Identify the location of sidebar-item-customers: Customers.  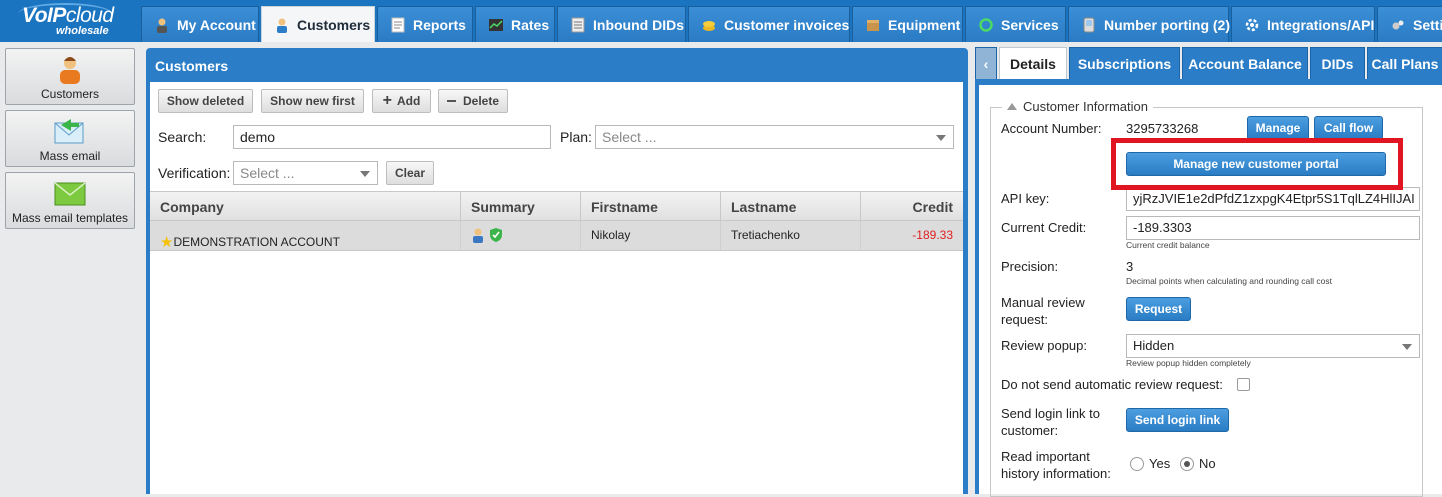
(70, 76).